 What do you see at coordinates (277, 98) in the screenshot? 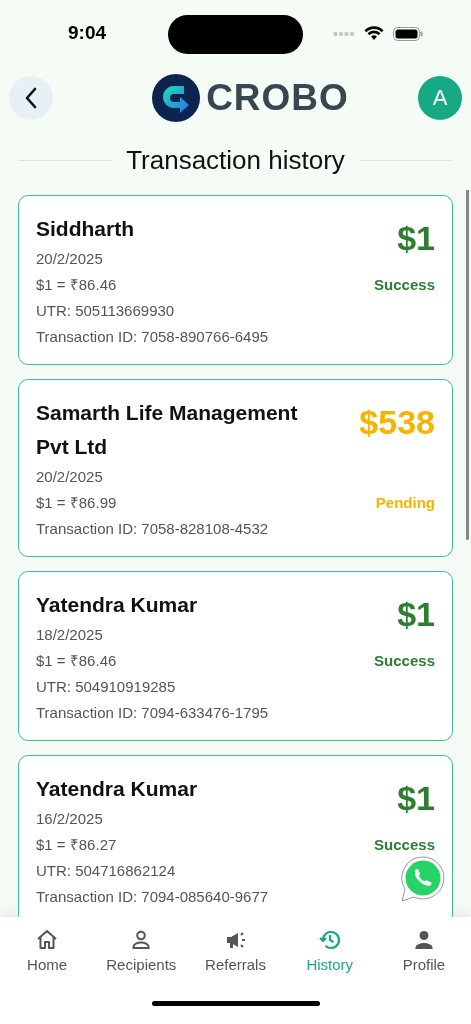
I see `logo-text: CROBO` at bounding box center [277, 98].